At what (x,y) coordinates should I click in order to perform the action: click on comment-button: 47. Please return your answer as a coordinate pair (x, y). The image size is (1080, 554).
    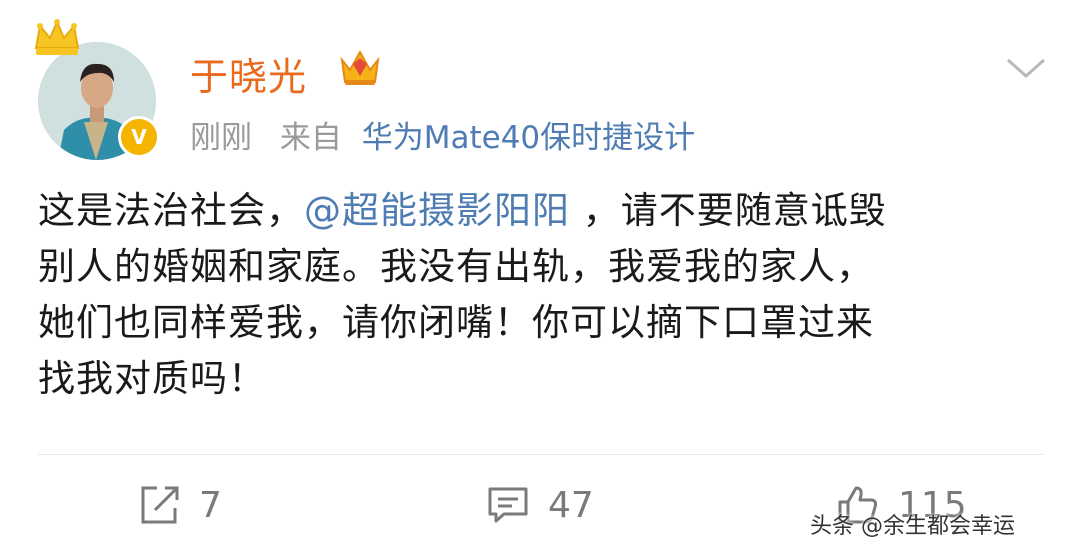
    Looking at the image, I should click on (540, 505).